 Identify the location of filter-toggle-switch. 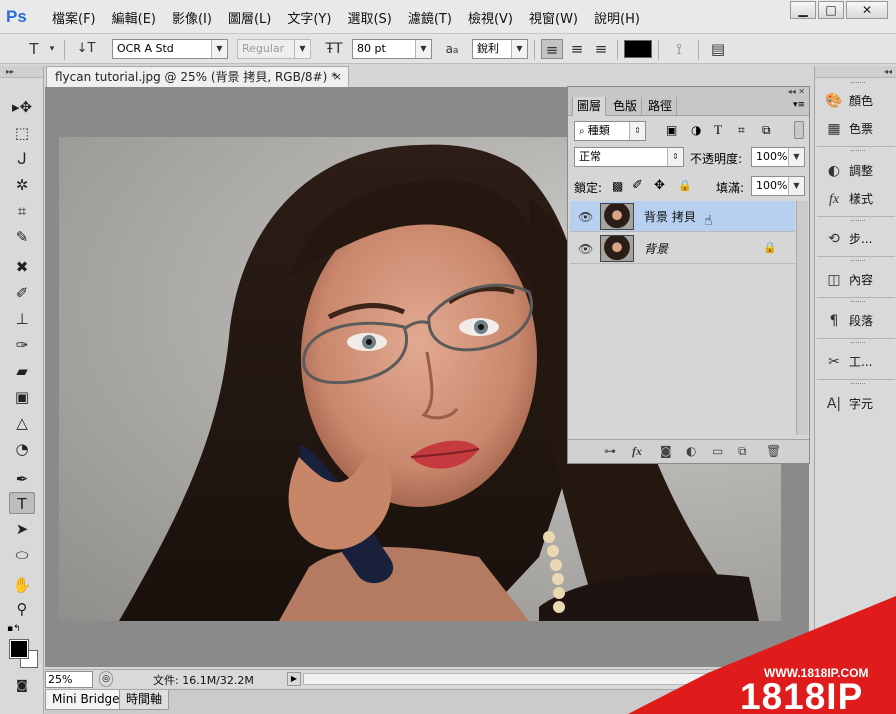
(799, 130).